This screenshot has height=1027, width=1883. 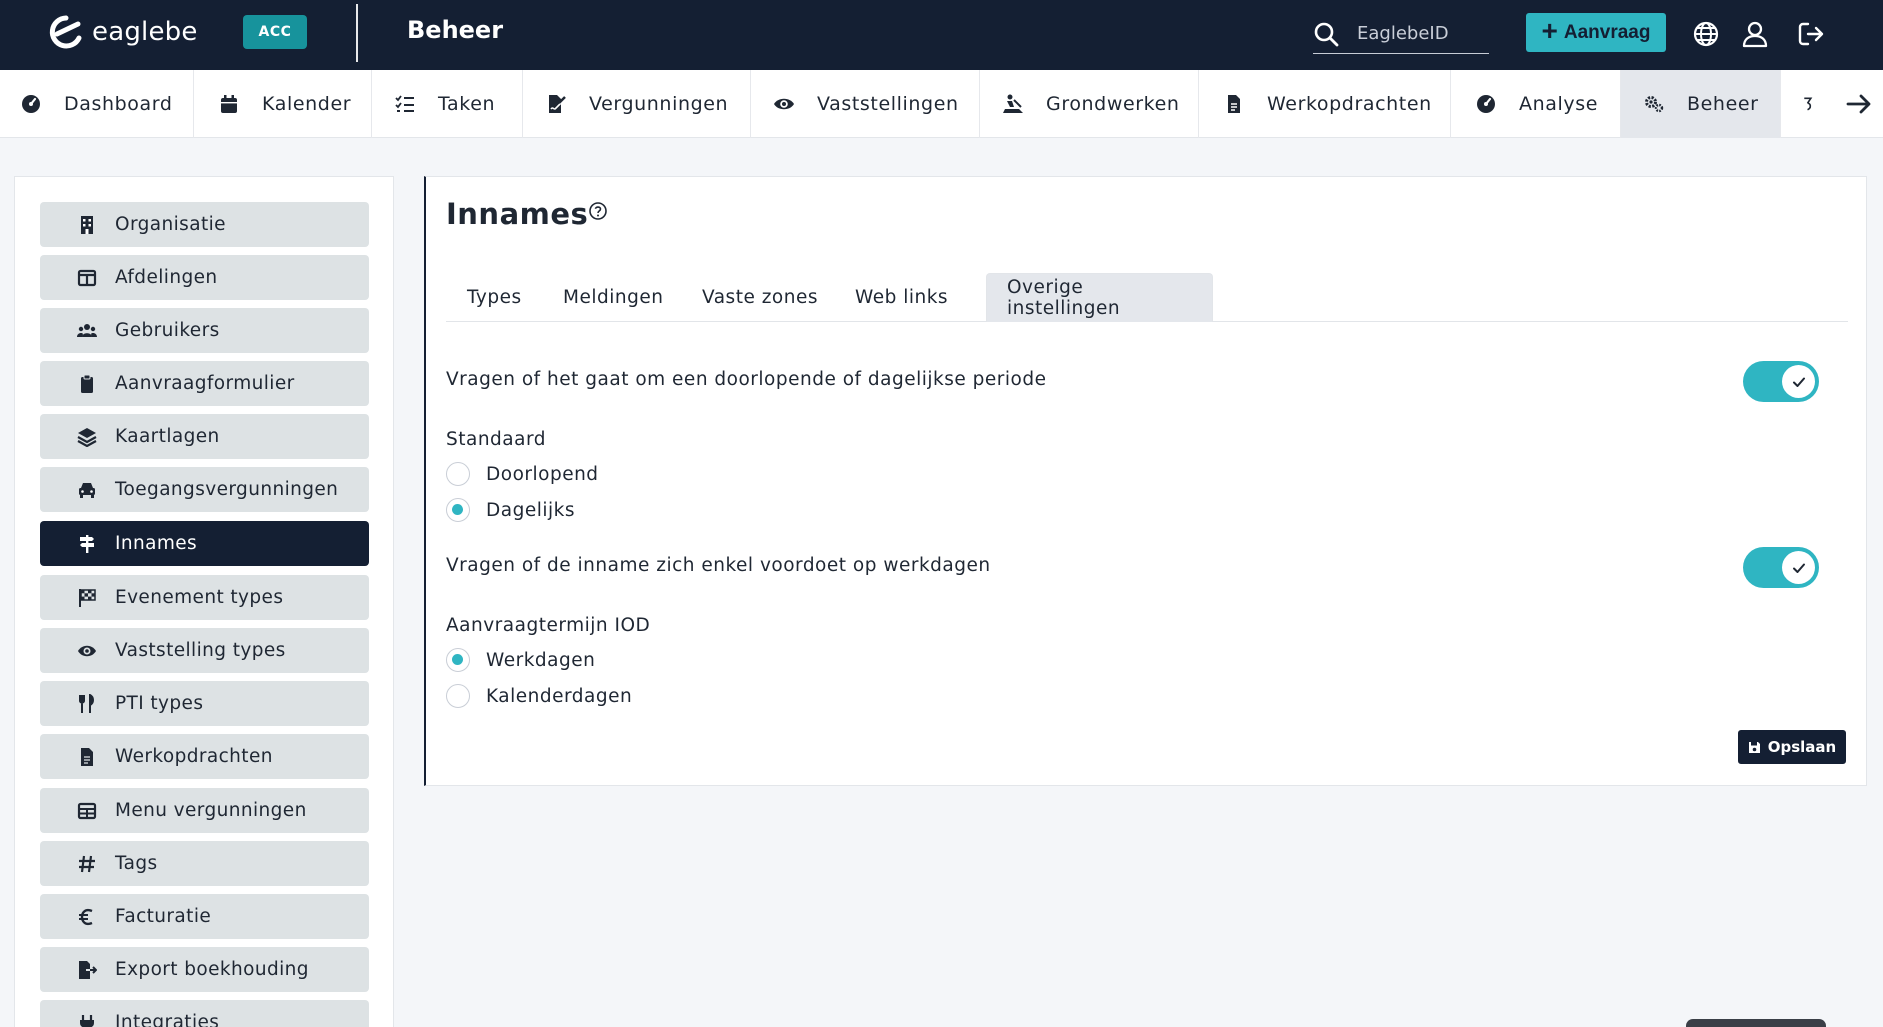 I want to click on radio-label: Doorlopend, so click(x=542, y=474).